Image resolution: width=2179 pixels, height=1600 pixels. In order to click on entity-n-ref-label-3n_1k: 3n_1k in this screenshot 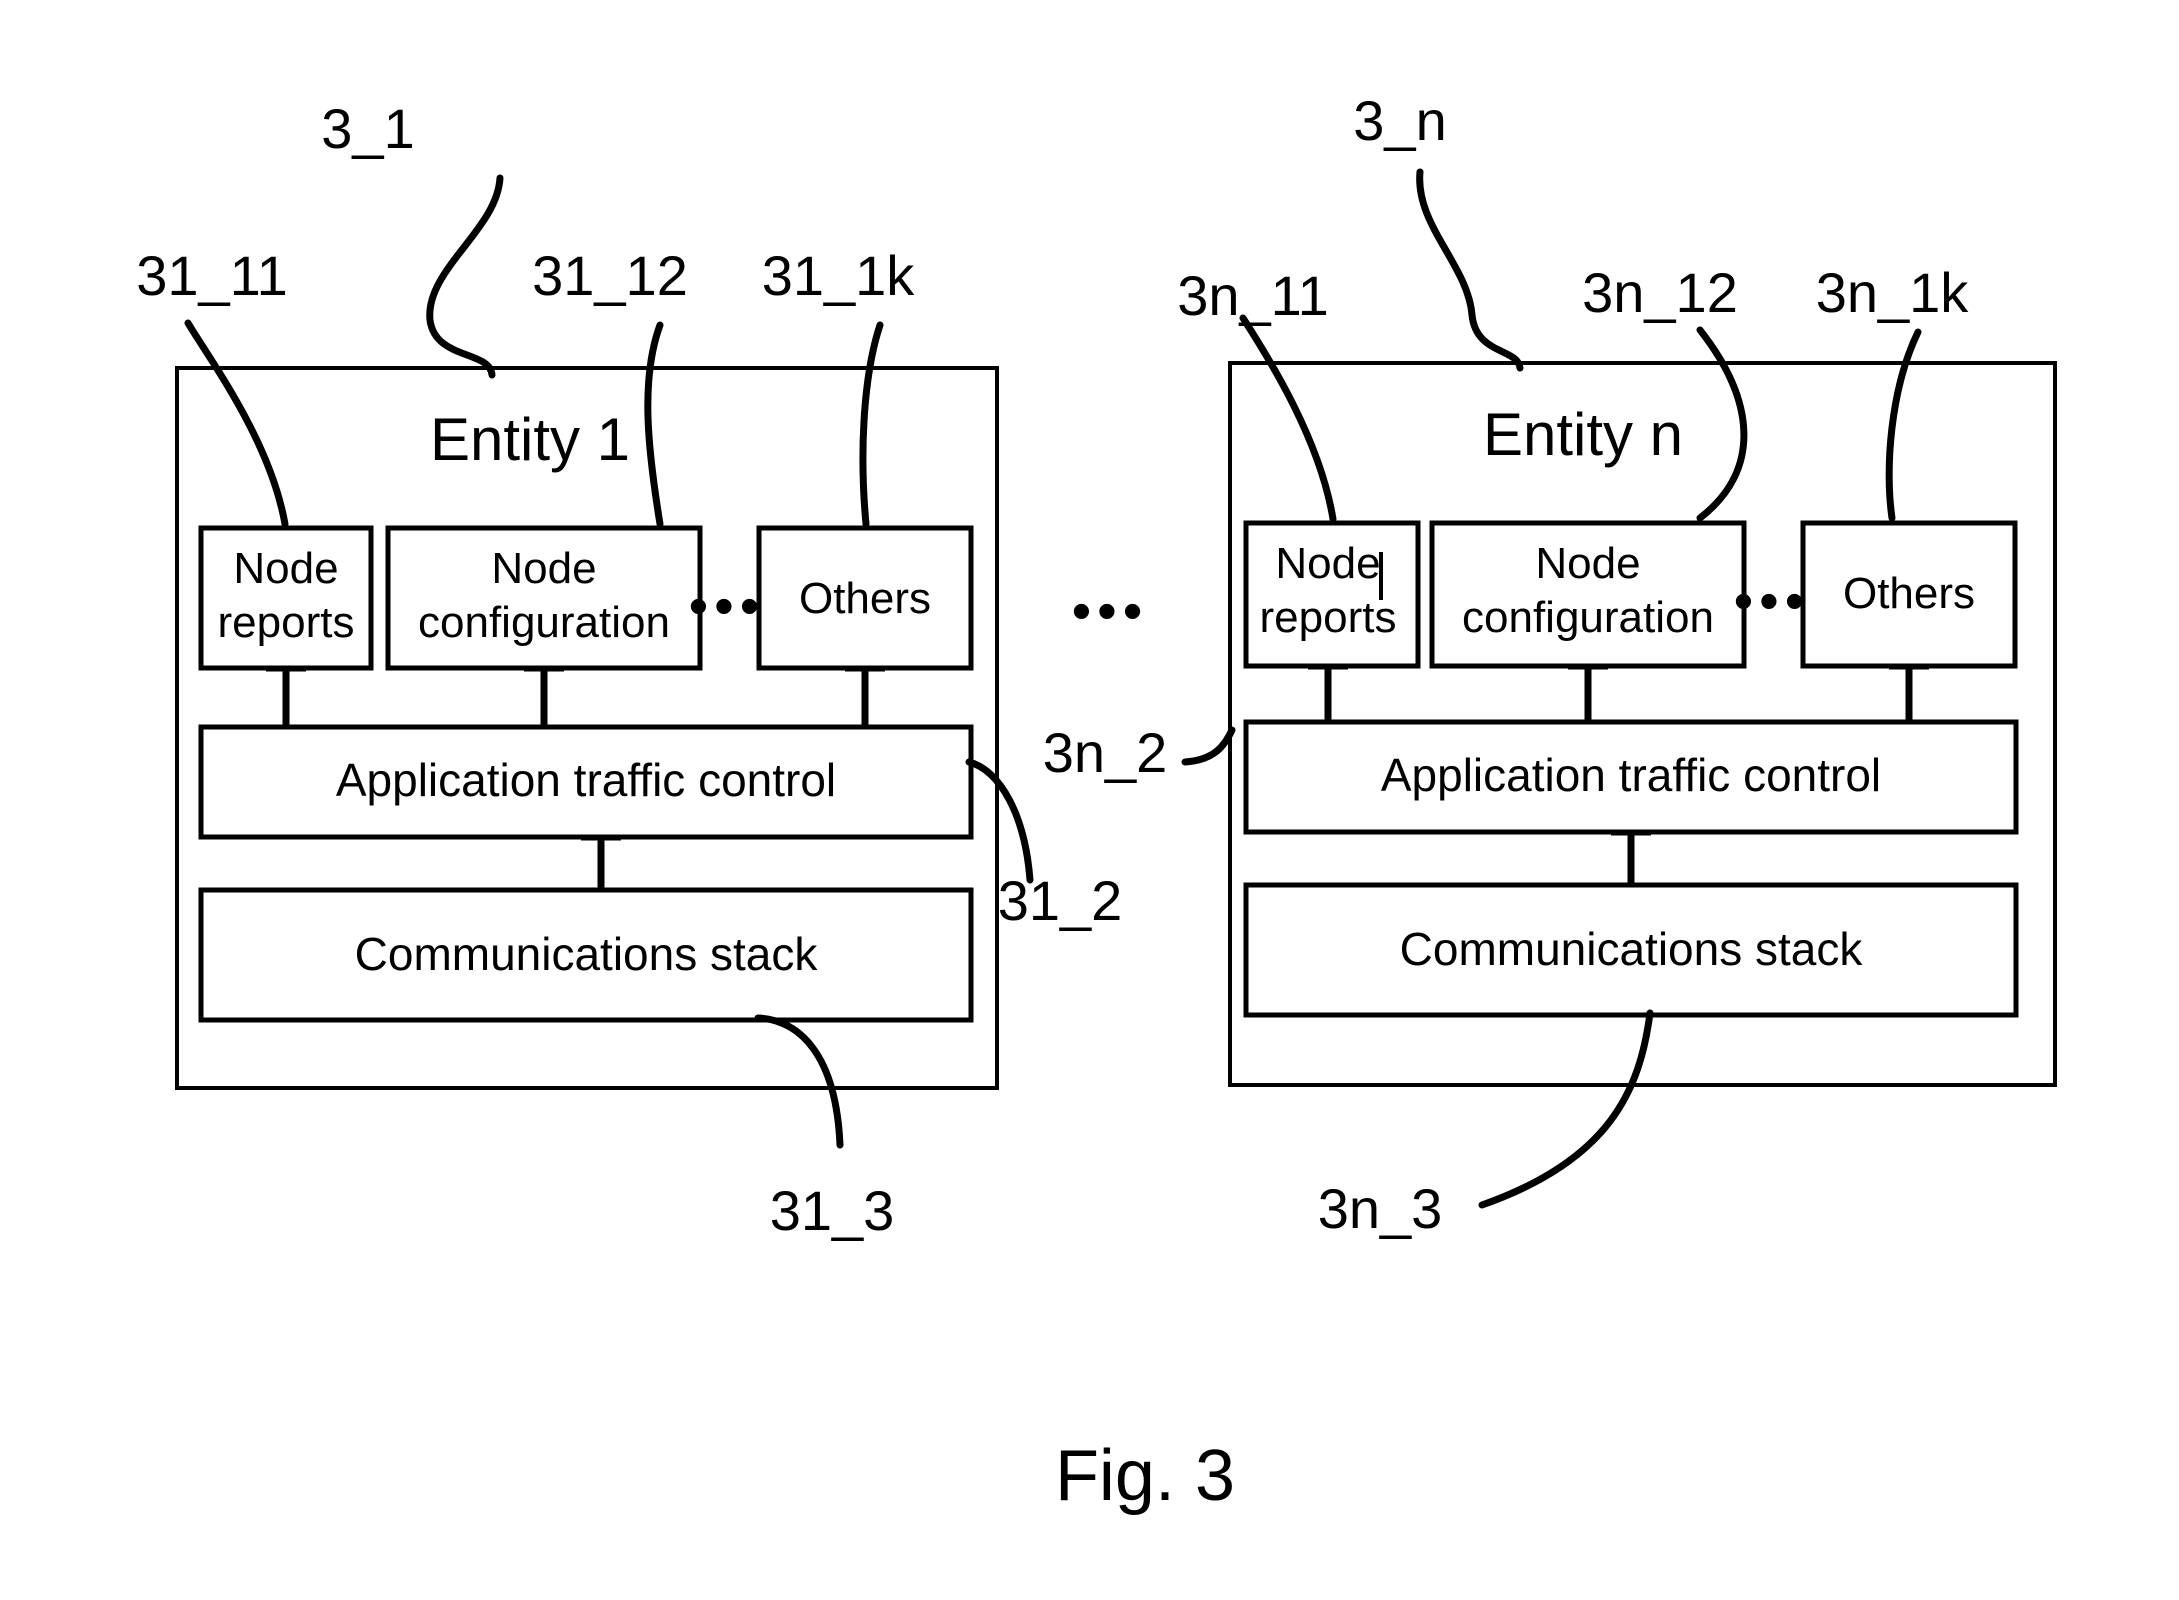, I will do `click(1893, 292)`.